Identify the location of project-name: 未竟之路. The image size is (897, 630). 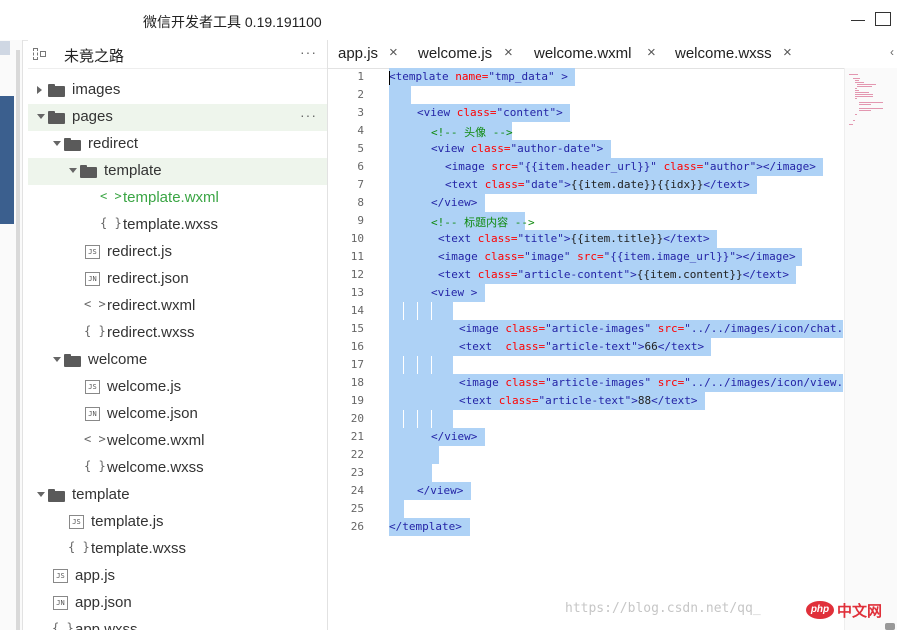
(94, 56).